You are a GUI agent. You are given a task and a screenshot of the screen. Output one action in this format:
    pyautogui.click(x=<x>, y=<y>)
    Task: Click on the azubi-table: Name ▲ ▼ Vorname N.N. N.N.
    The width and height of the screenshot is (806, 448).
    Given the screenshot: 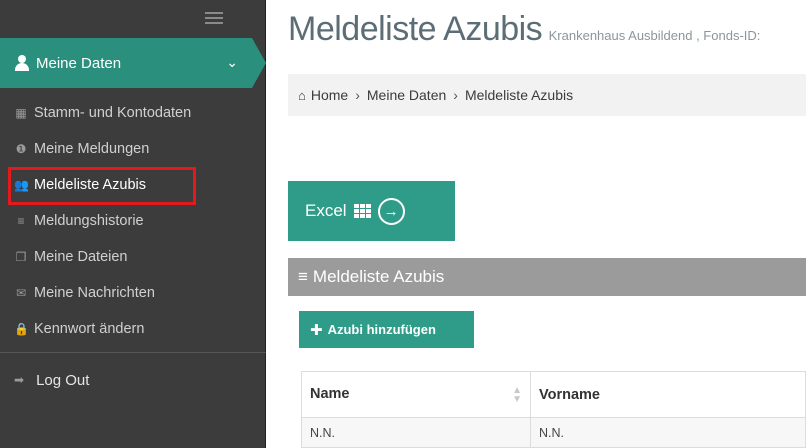 What is the action you would take?
    pyautogui.click(x=553, y=409)
    